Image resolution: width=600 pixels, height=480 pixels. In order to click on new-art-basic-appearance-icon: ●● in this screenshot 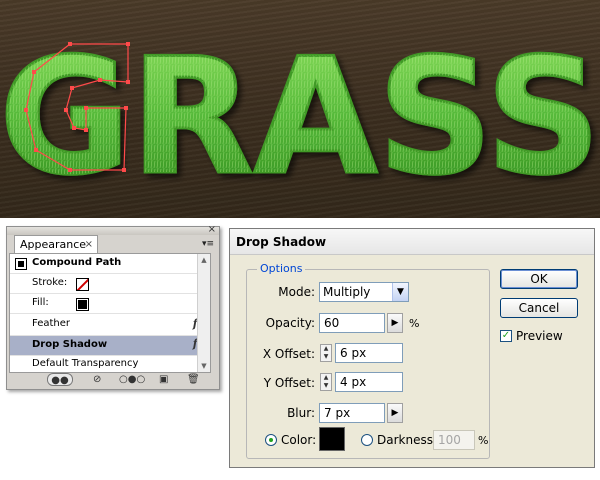, I will do `click(60, 379)`.